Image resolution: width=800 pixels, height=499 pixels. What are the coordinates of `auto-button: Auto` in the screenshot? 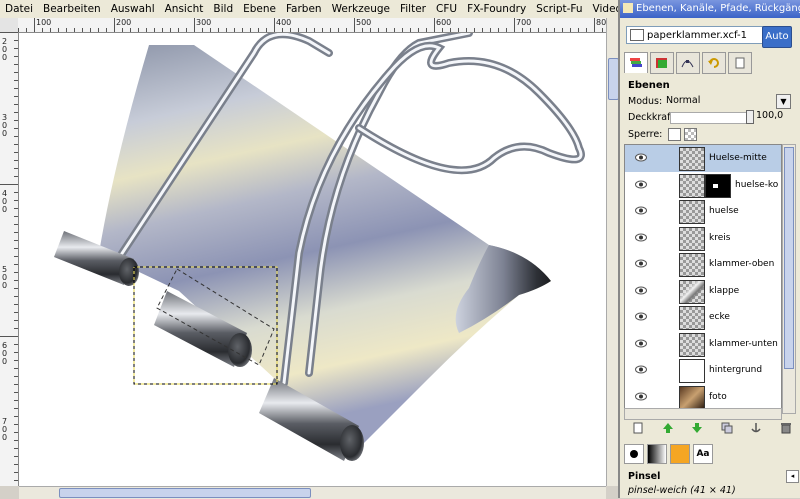 It's located at (777, 37).